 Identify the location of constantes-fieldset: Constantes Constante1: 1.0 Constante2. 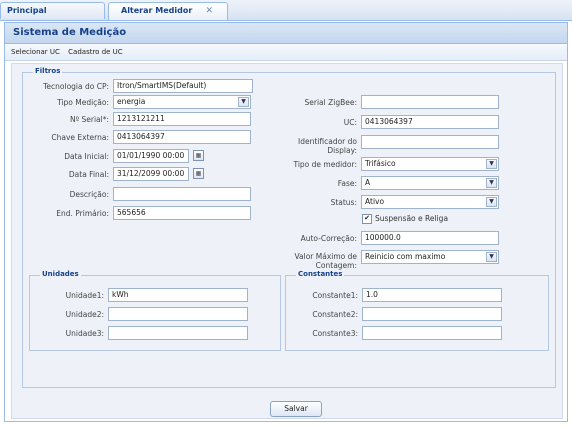
(417, 310).